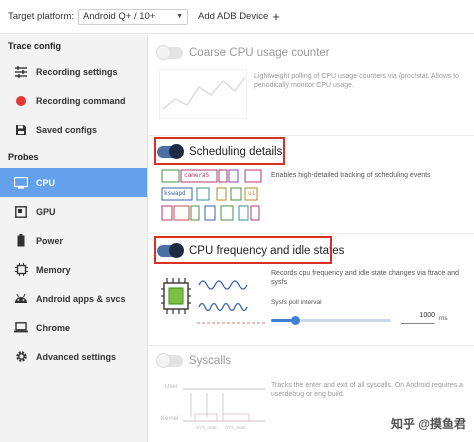  Describe the element at coordinates (169, 52) in the screenshot. I see `coarse-cpu-toggle` at that location.